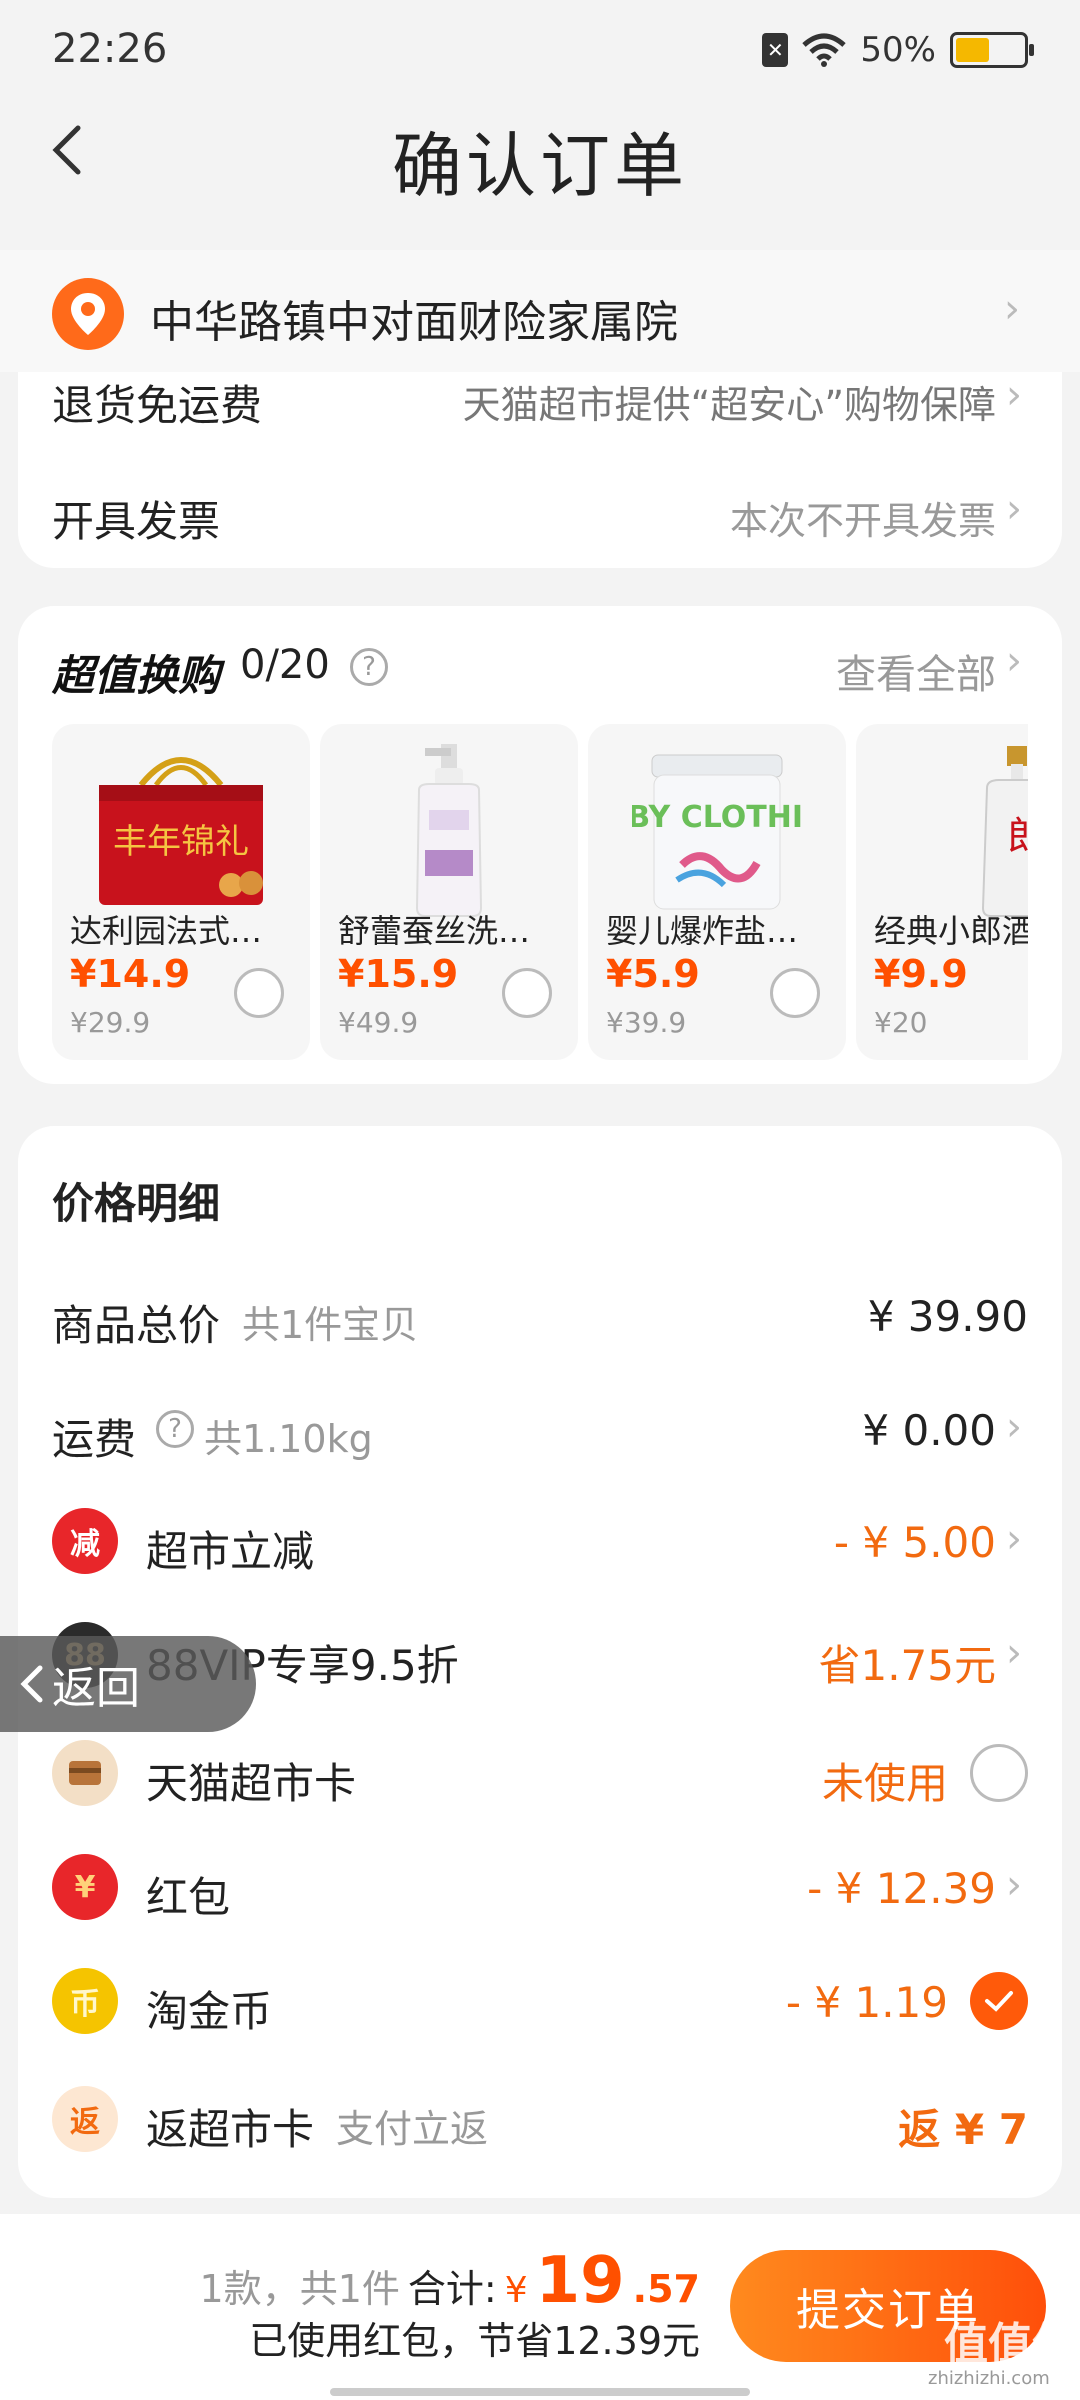 The image size is (1080, 2400). Describe the element at coordinates (136, 521) in the screenshot. I see `service-label-invoice: 开具发票` at that location.